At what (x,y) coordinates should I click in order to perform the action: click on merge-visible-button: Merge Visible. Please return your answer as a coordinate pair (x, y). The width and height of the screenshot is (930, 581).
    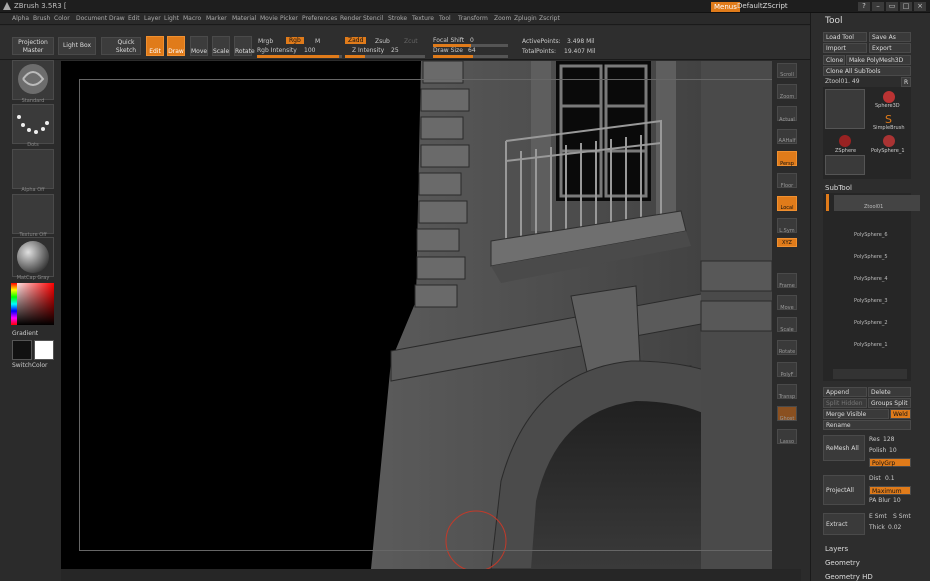
    Looking at the image, I should click on (856, 414).